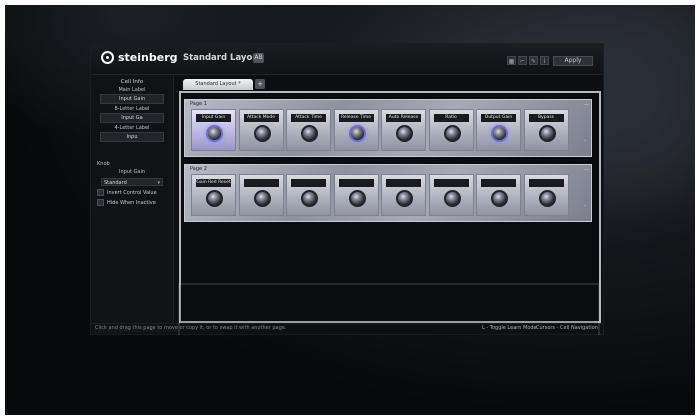 Image resolution: width=700 pixels, height=420 pixels. I want to click on cell: Gain Red Reset, so click(213, 195).